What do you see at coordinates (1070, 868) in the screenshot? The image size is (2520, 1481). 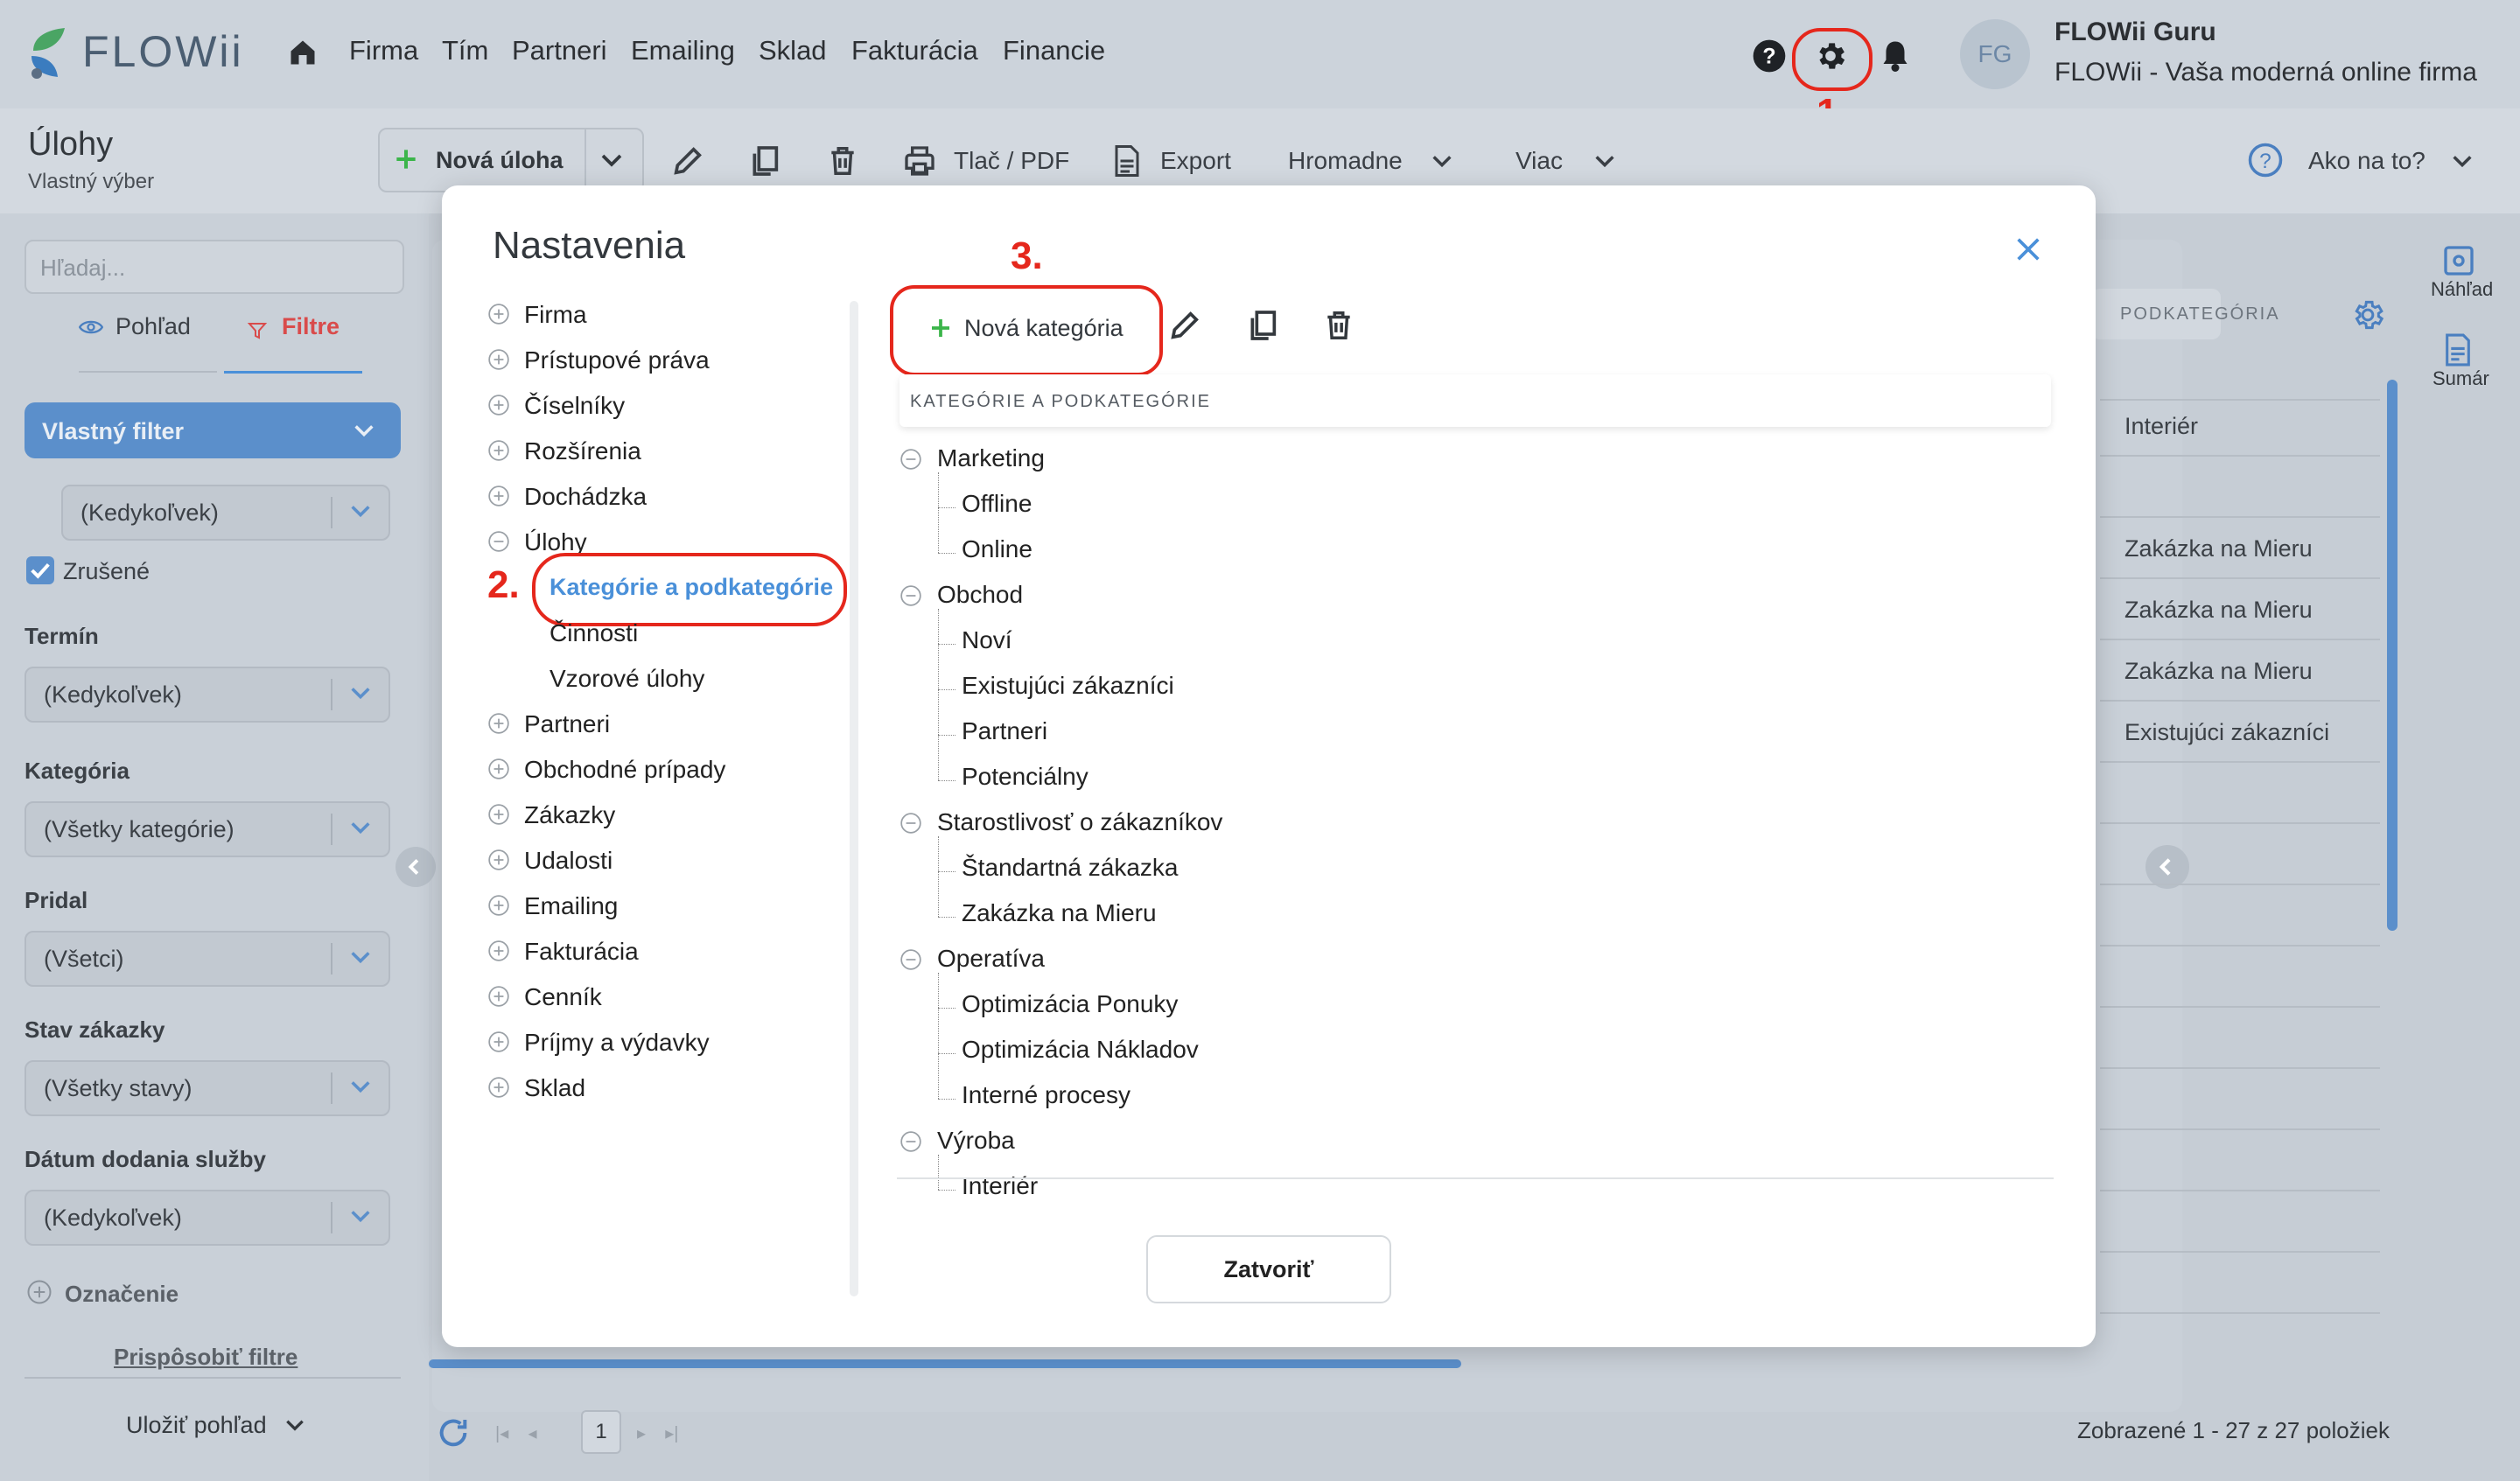 I see `subcategory-node: Štandartná zákazka` at bounding box center [1070, 868].